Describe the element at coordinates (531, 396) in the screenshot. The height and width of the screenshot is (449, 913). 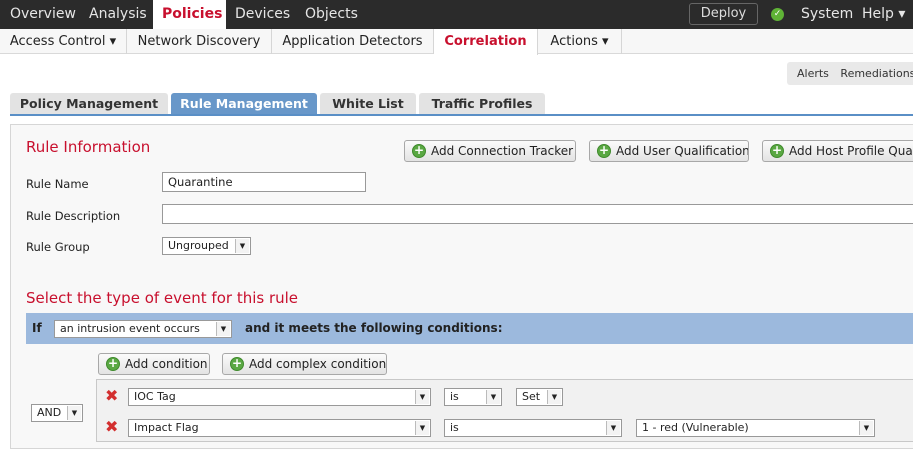
I see `condition-value: Set` at that location.